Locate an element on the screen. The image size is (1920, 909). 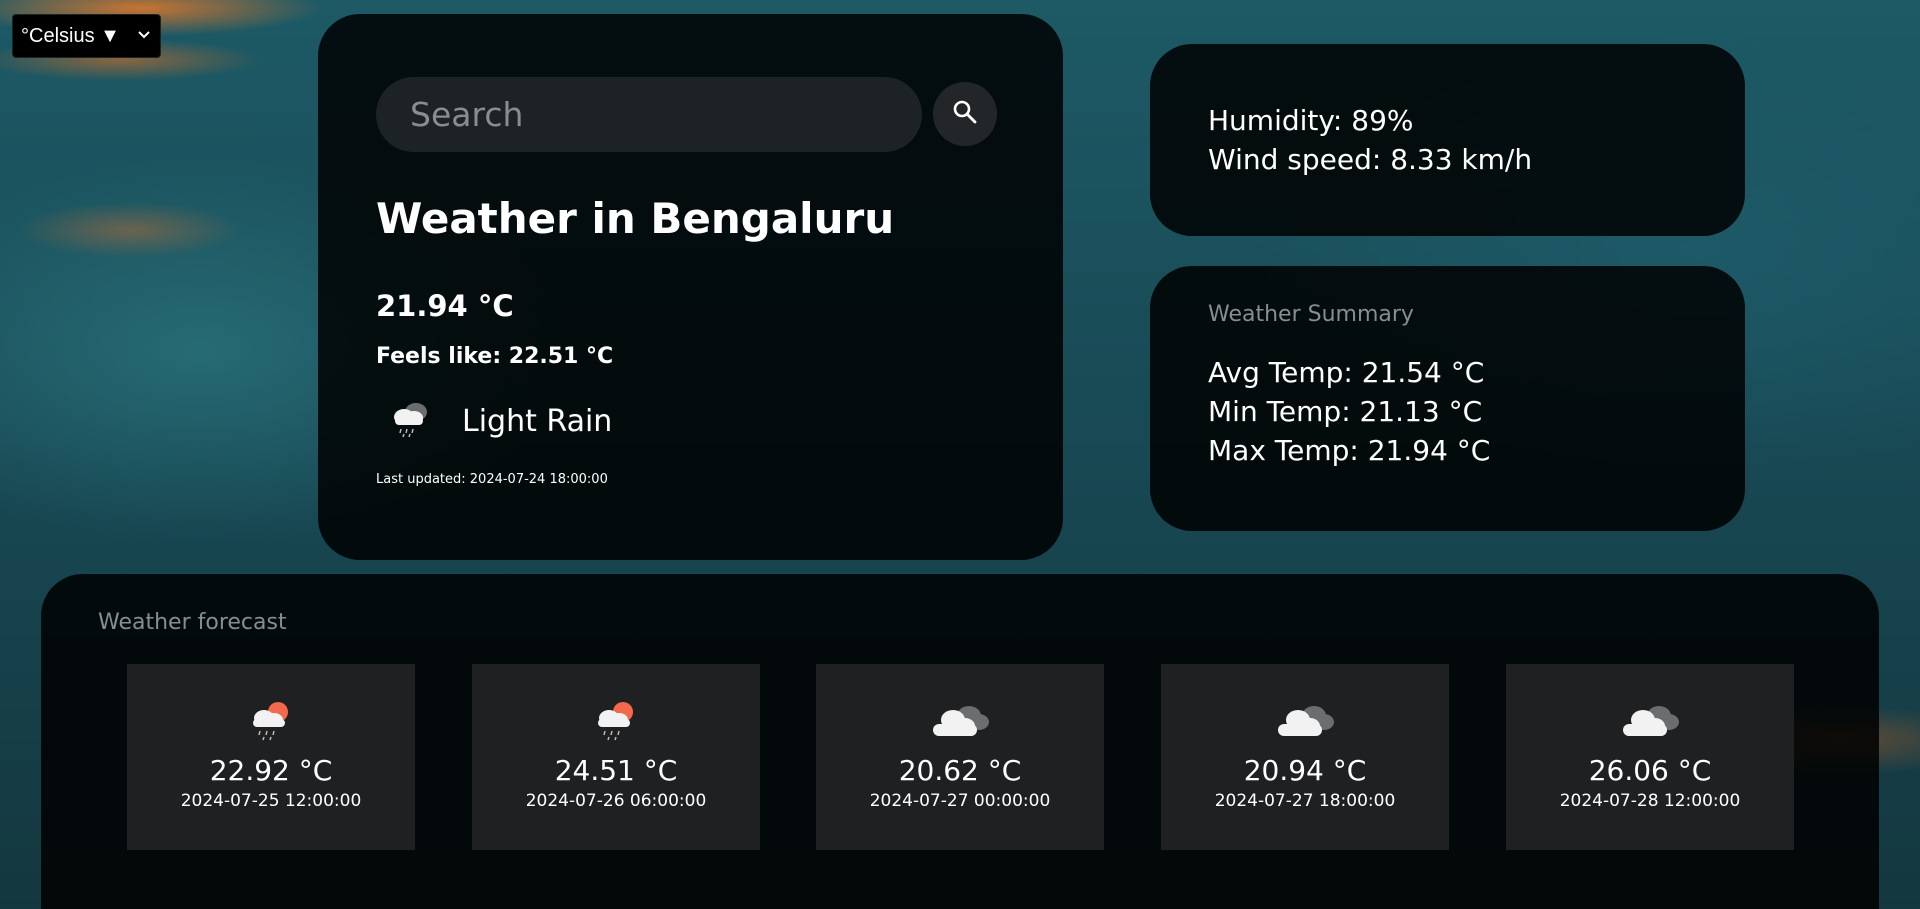
forecast-date: 2024-07-26 06:00:00 is located at coordinates (616, 801).